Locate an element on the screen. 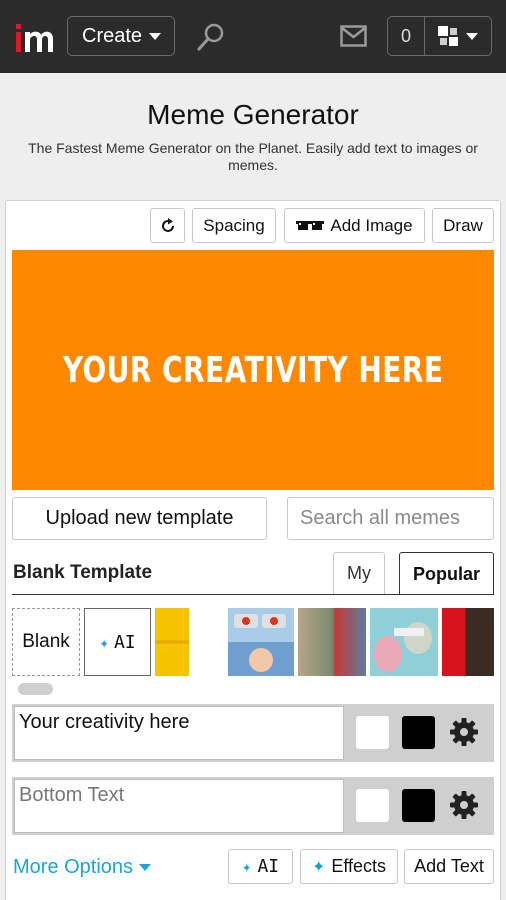 The height and width of the screenshot is (900, 506). ai-thumb-label: AI is located at coordinates (124, 642).